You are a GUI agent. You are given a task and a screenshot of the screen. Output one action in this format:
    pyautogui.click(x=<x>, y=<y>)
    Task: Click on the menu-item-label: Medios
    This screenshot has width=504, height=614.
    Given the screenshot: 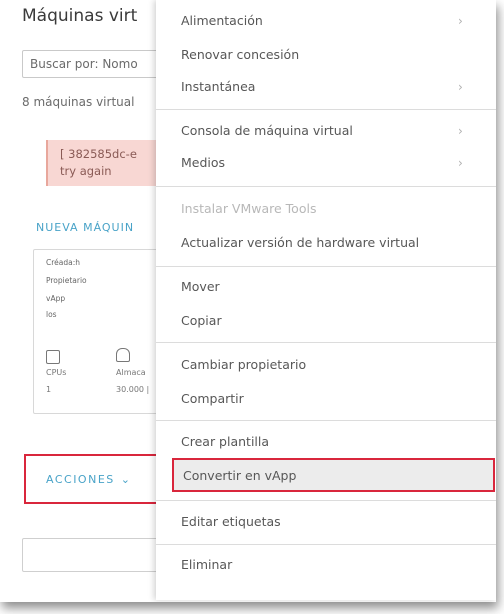 What is the action you would take?
    pyautogui.click(x=203, y=162)
    